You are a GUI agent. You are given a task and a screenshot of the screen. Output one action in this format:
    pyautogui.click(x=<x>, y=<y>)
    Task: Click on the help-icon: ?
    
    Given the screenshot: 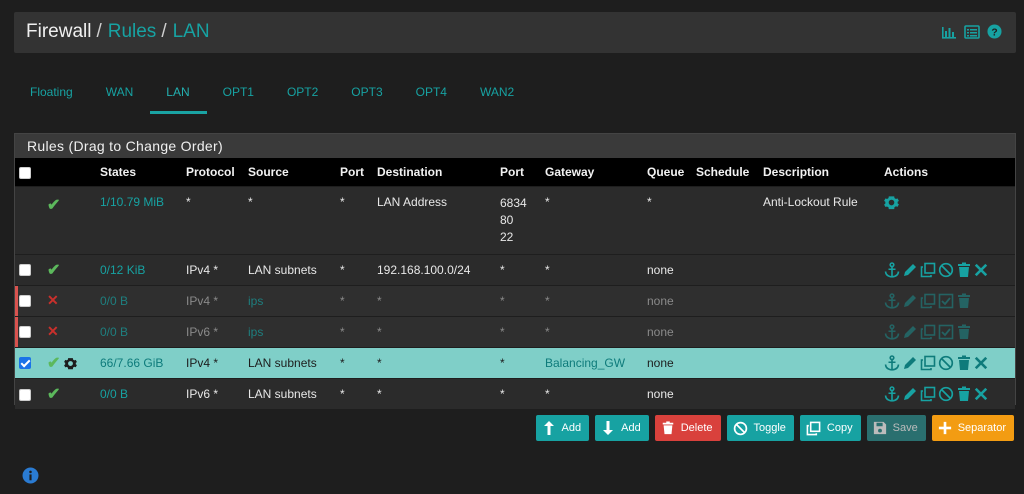 What is the action you would take?
    pyautogui.click(x=994, y=31)
    